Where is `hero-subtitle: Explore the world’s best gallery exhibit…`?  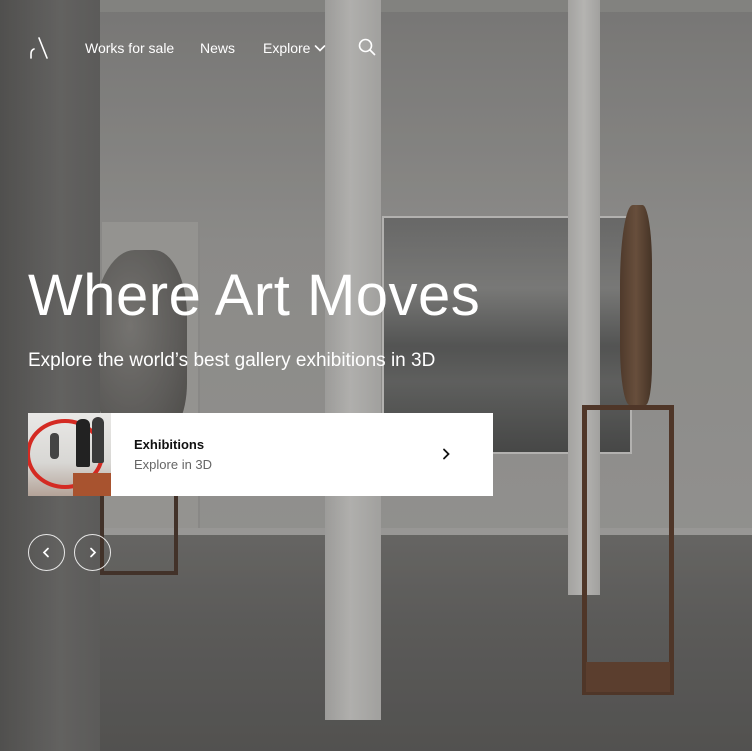 hero-subtitle: Explore the world’s best gallery exhibit… is located at coordinates (232, 360).